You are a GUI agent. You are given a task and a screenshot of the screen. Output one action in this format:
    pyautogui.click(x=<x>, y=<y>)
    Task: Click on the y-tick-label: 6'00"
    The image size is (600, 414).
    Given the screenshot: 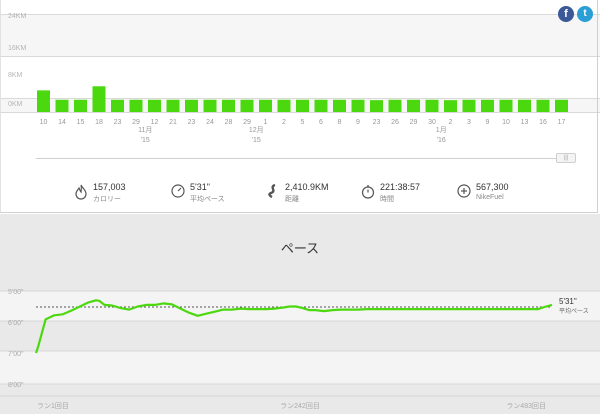 What is the action you would take?
    pyautogui.click(x=16, y=323)
    